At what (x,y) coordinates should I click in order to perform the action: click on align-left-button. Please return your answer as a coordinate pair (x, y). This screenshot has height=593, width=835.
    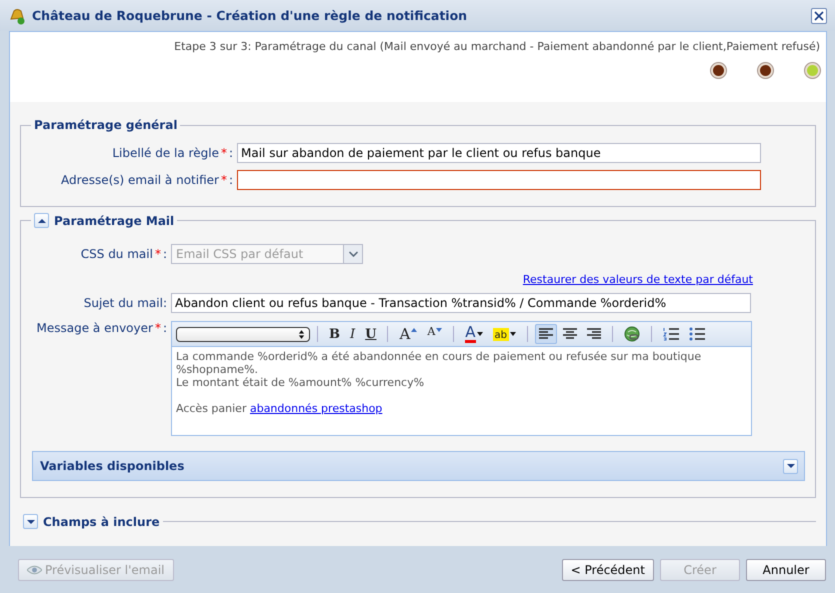
    Looking at the image, I should click on (546, 334).